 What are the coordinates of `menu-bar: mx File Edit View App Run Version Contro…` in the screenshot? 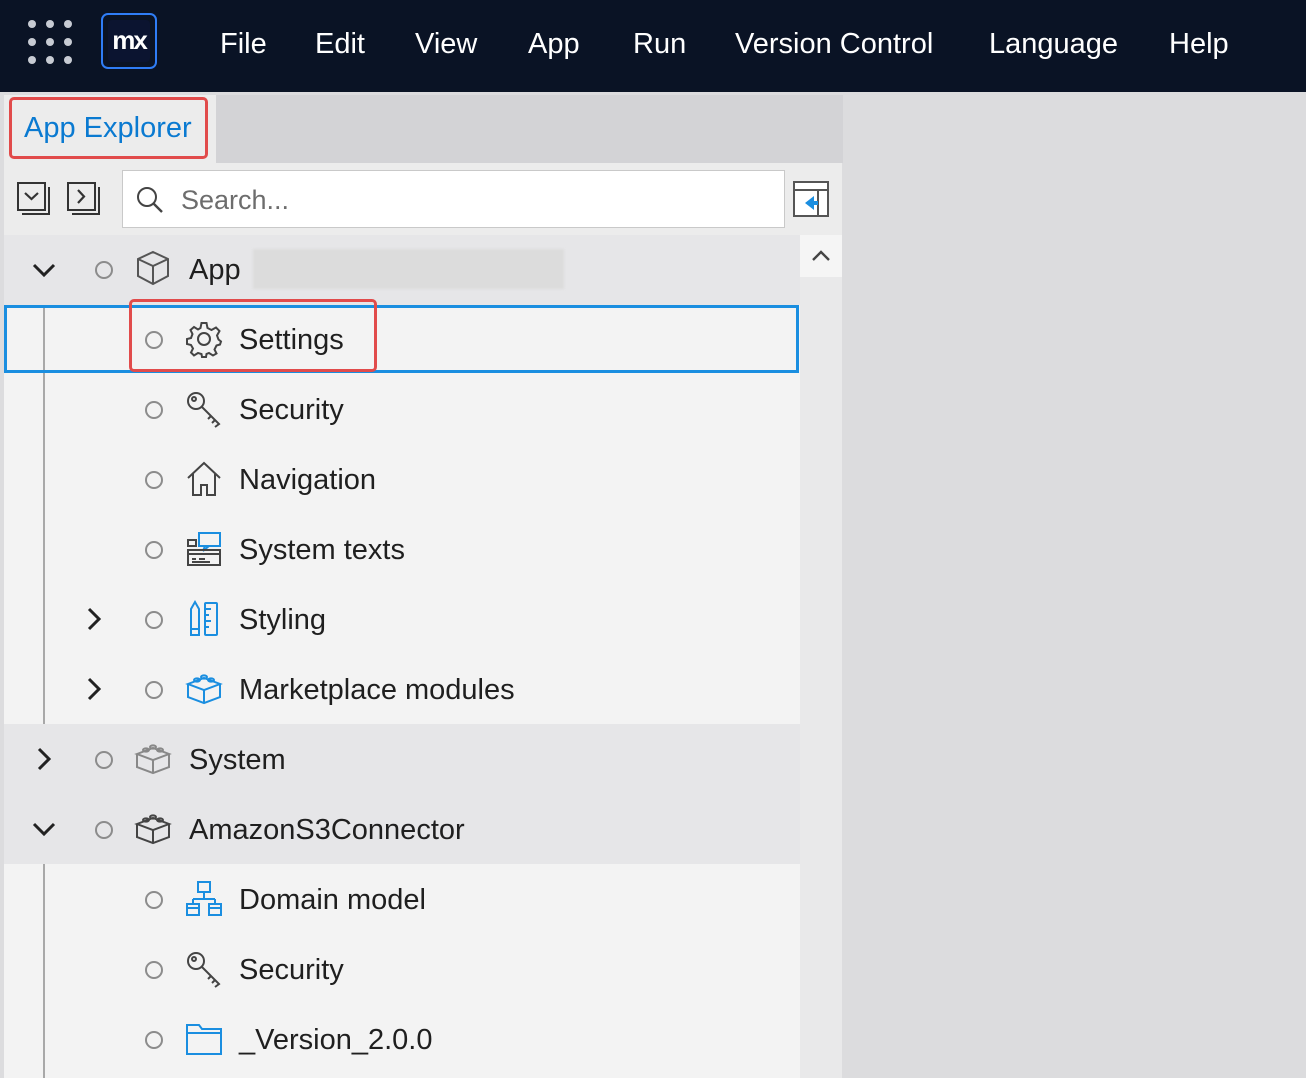 It's located at (653, 46).